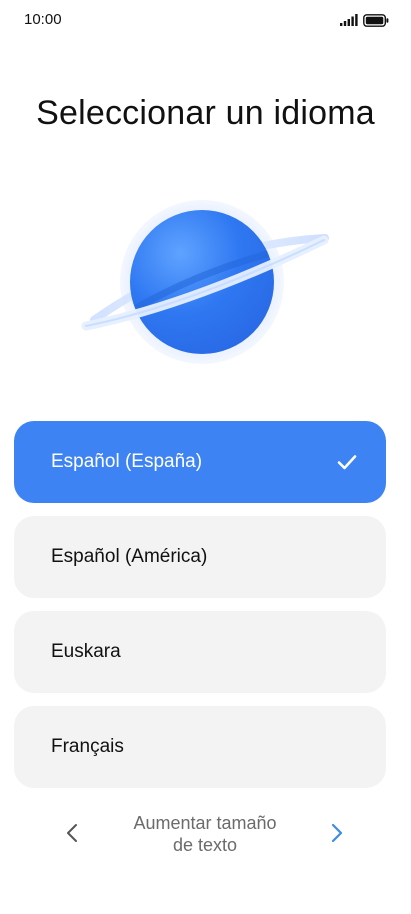  I want to click on increase-text-size-line2: de texto, so click(205, 845).